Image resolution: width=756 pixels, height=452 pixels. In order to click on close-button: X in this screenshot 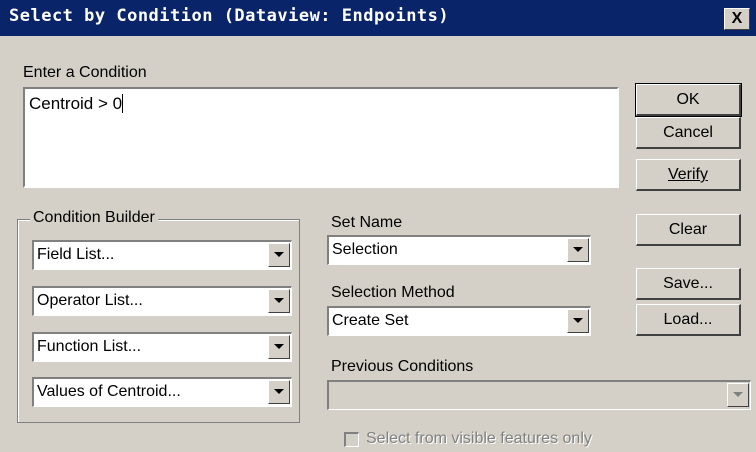, I will do `click(737, 19)`.